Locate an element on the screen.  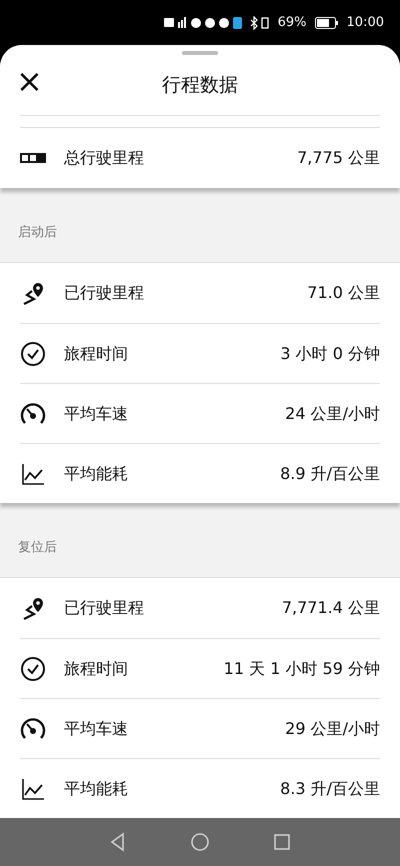
section-heading: 启动后 is located at coordinates (37, 233).